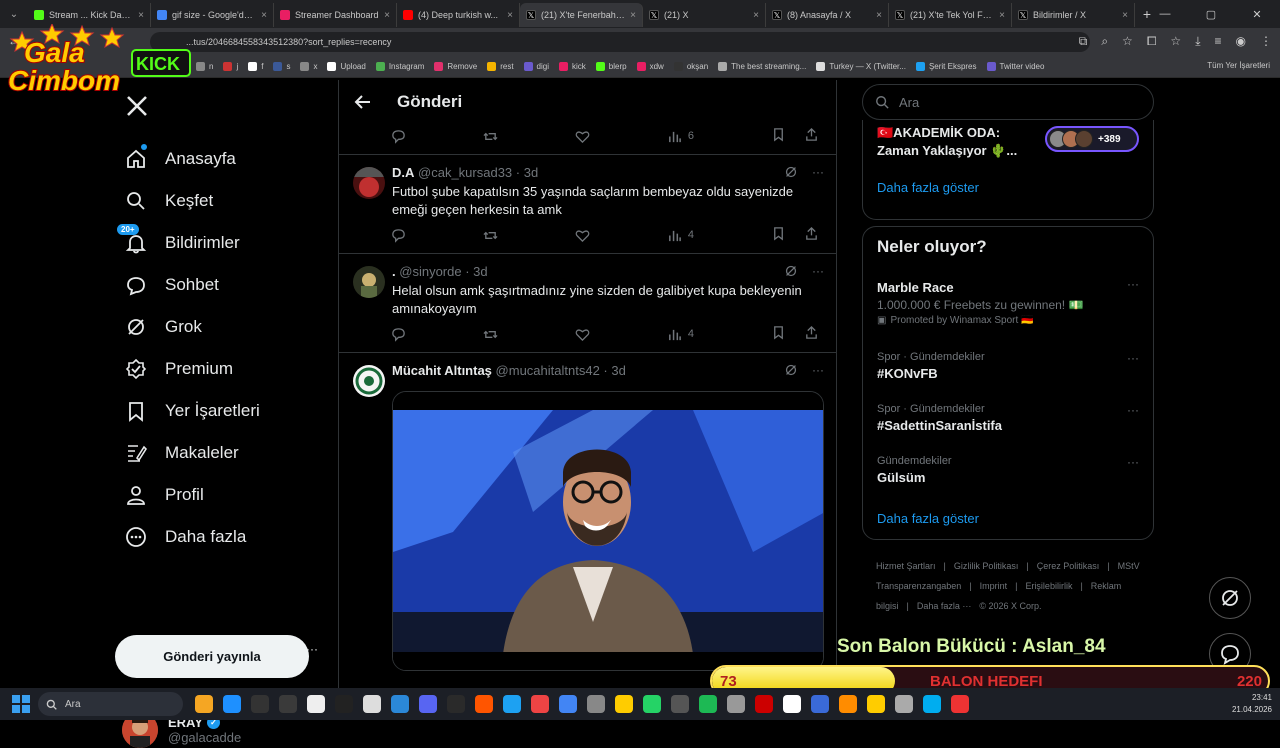 The image size is (1280, 748). I want to click on tweet-video, so click(608, 531).